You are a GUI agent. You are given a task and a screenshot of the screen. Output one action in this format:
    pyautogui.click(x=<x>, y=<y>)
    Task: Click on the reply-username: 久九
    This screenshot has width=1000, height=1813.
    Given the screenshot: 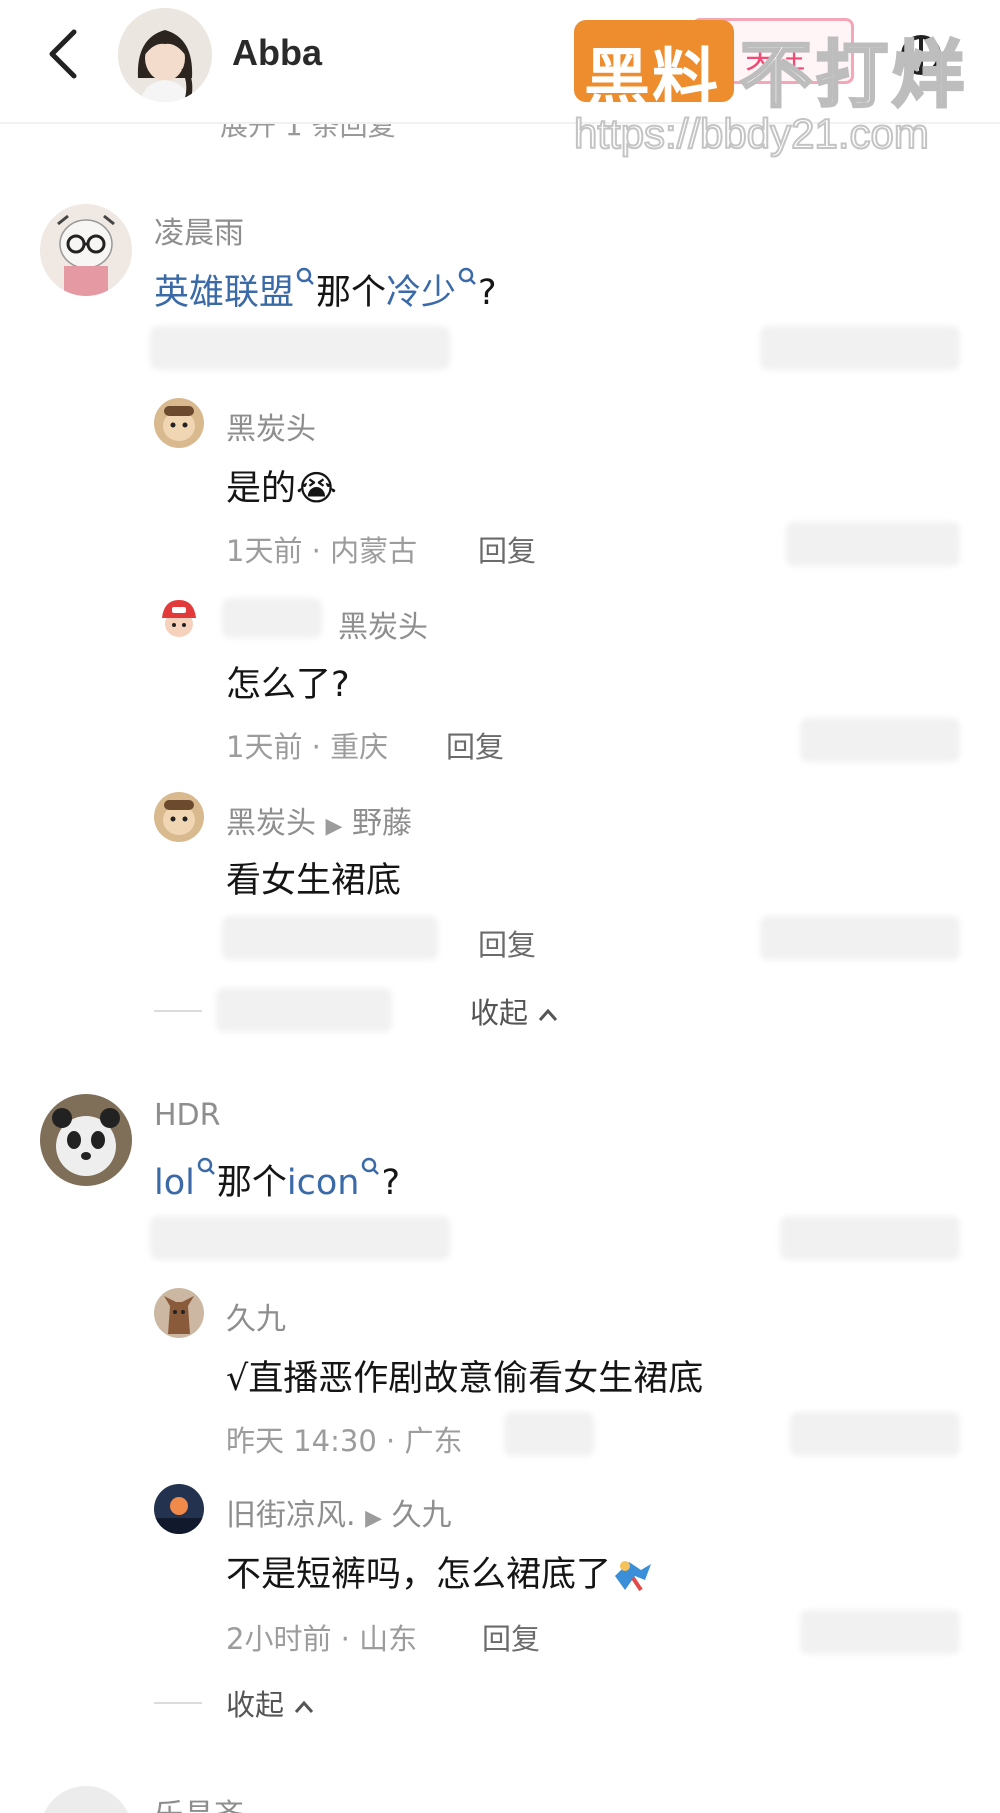 What is the action you would take?
    pyautogui.click(x=256, y=1316)
    